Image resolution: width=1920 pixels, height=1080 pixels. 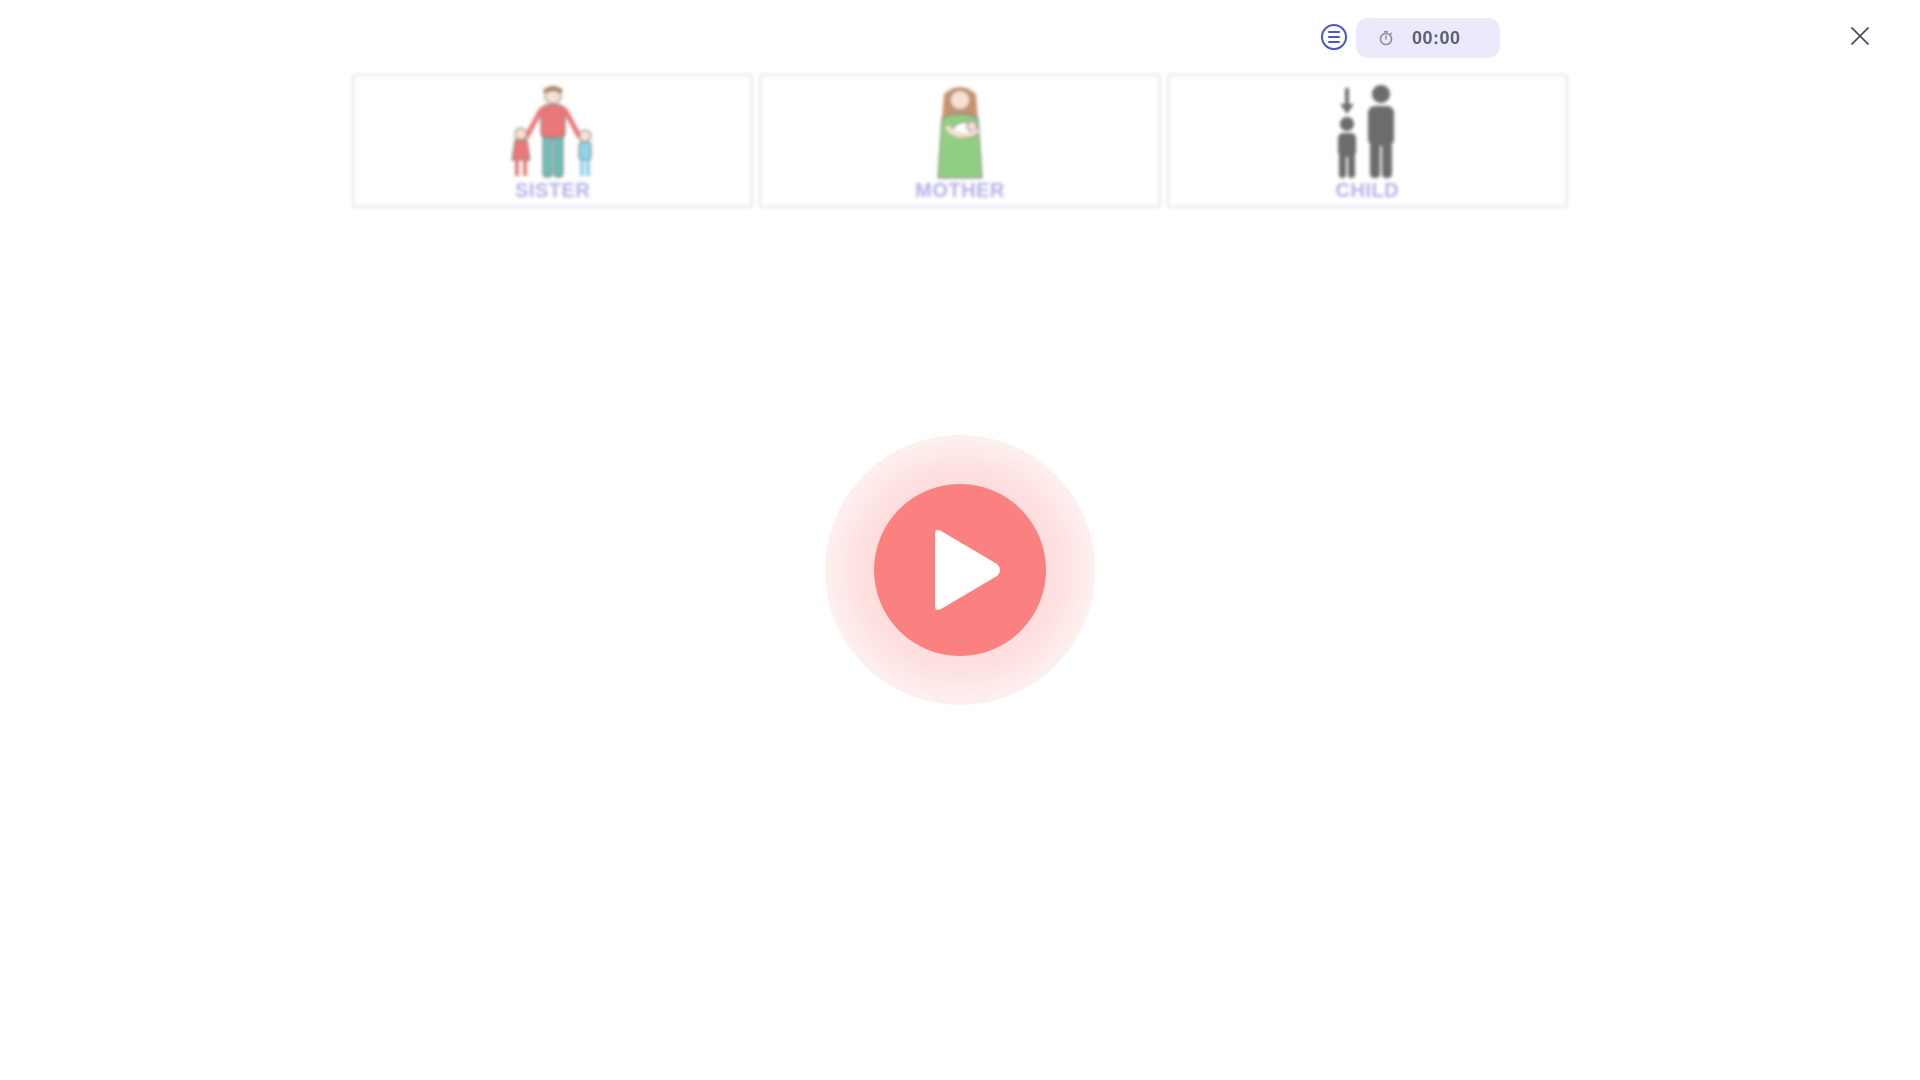 What do you see at coordinates (1386, 38) in the screenshot?
I see `stopwatch-icon` at bounding box center [1386, 38].